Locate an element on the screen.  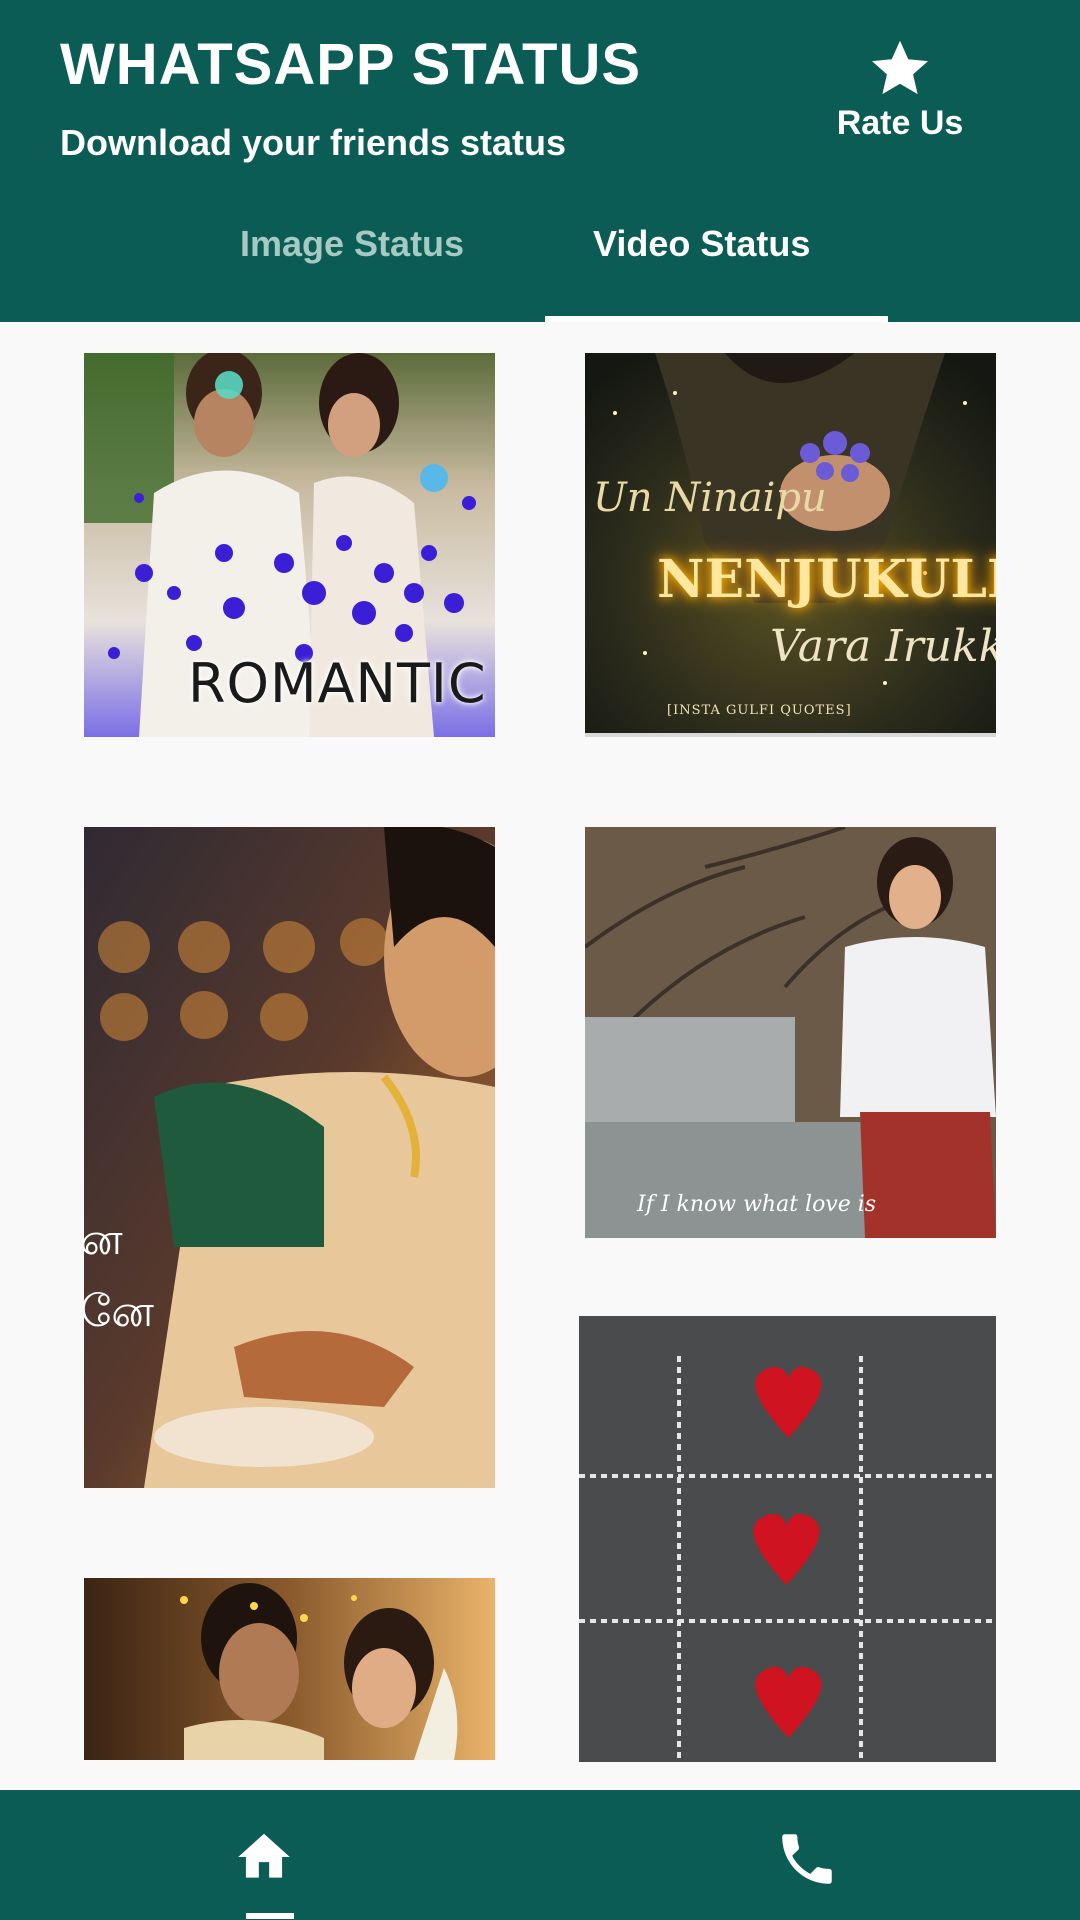
status-thumbnail: ன னே is located at coordinates (289, 1157).